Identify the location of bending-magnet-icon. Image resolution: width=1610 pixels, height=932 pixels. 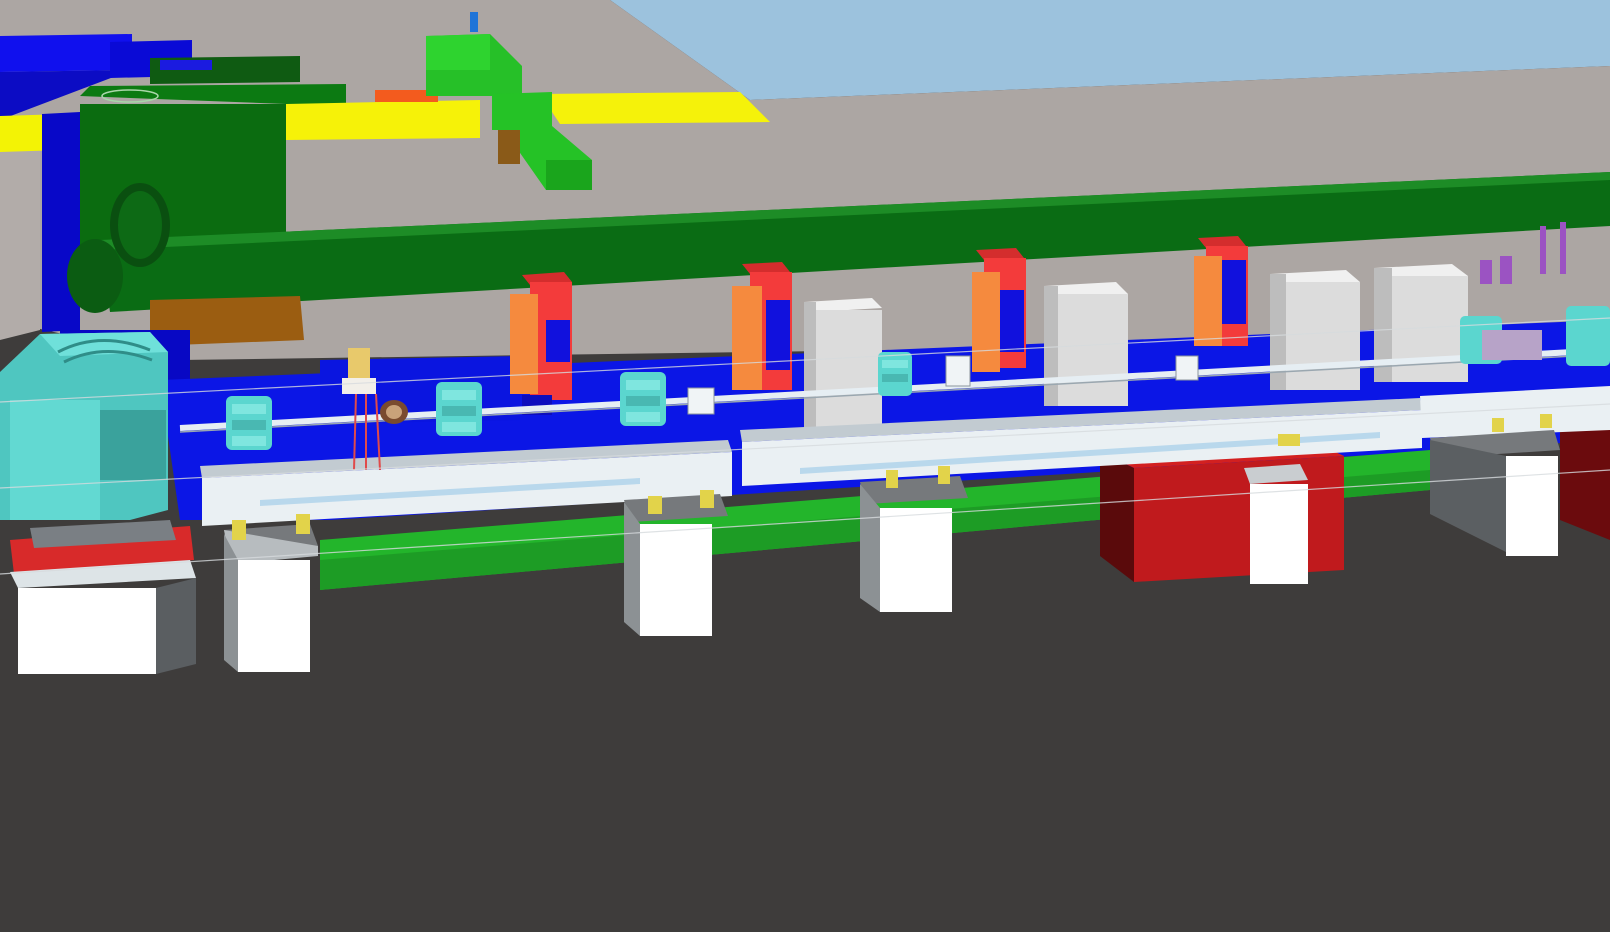
(84, 426).